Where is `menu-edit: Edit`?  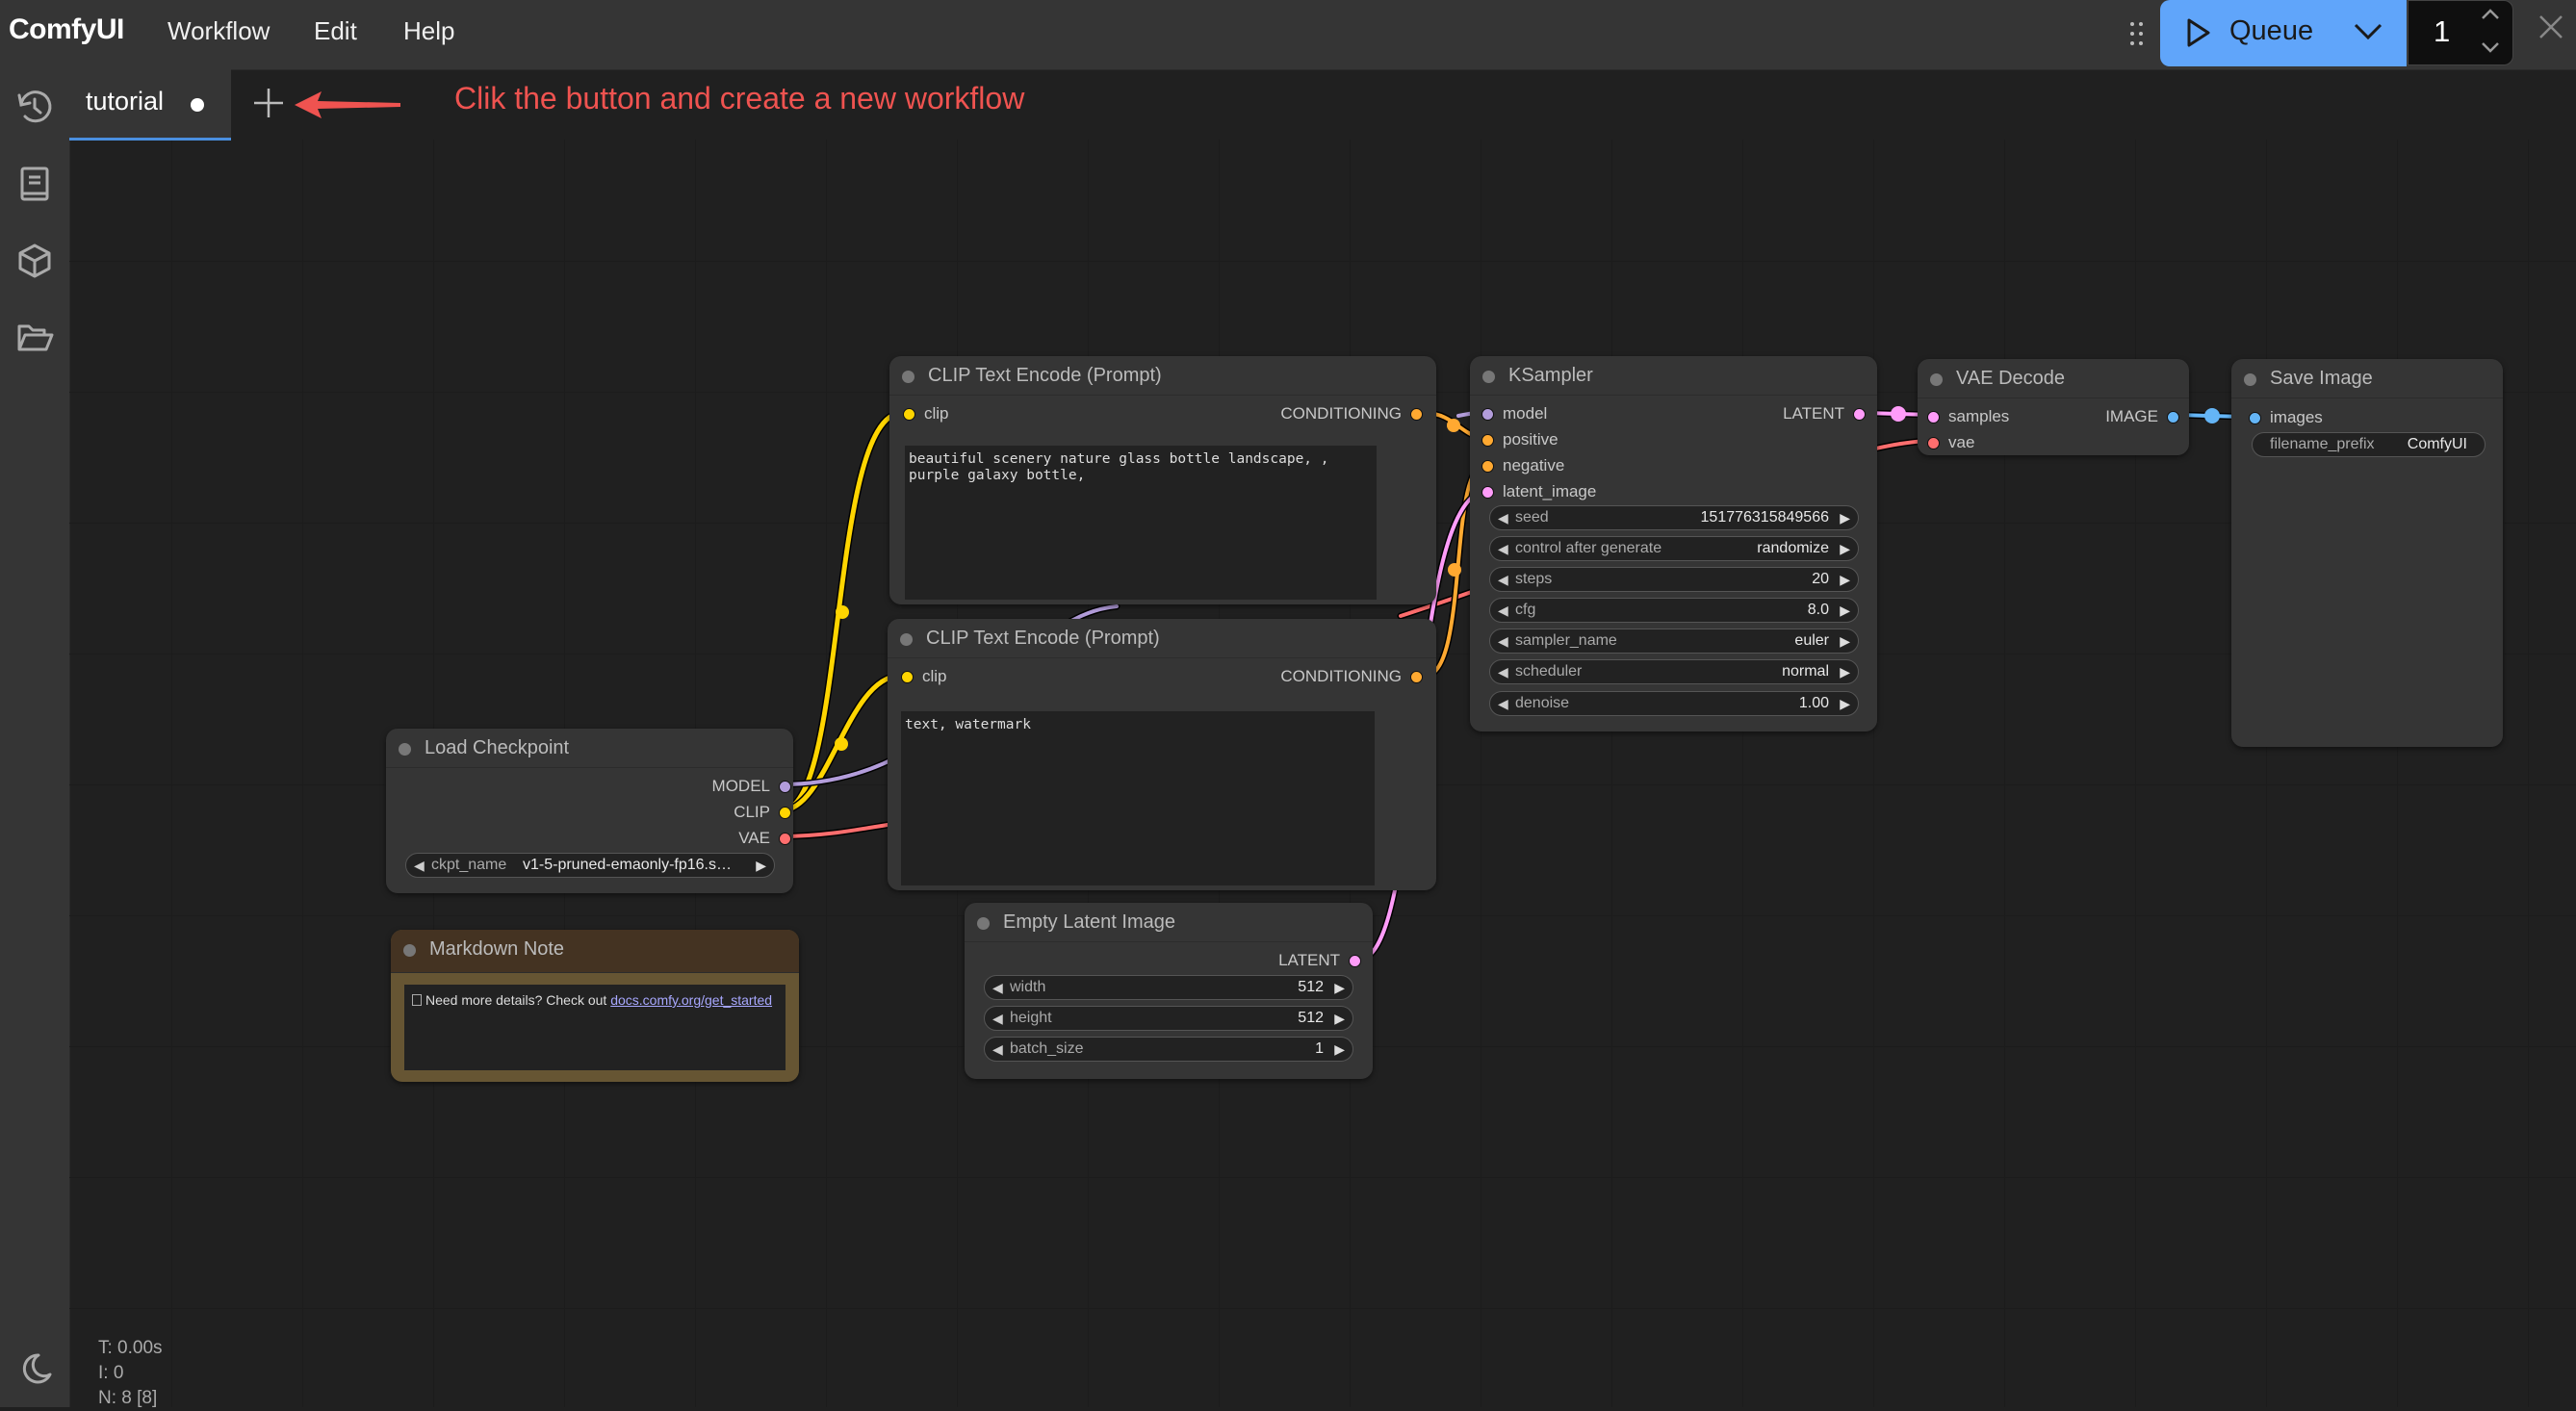
menu-edit: Edit is located at coordinates (336, 31).